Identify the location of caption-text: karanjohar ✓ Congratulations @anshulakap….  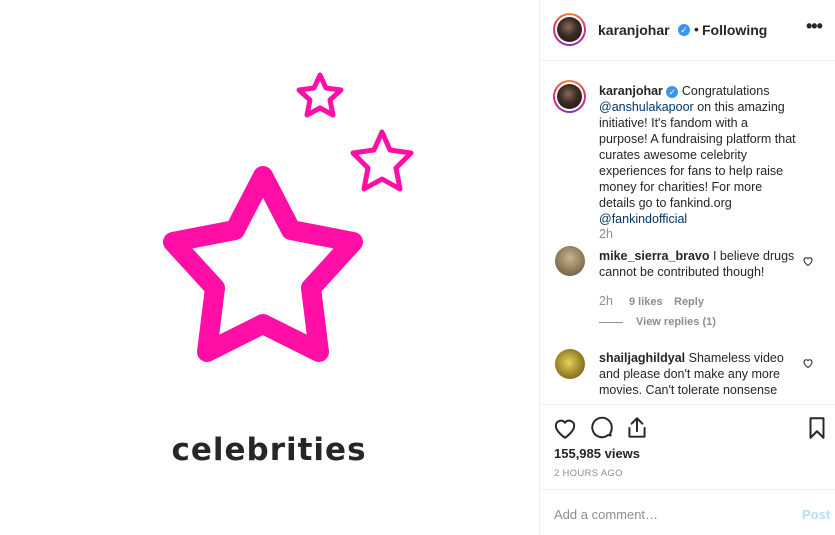
(698, 155).